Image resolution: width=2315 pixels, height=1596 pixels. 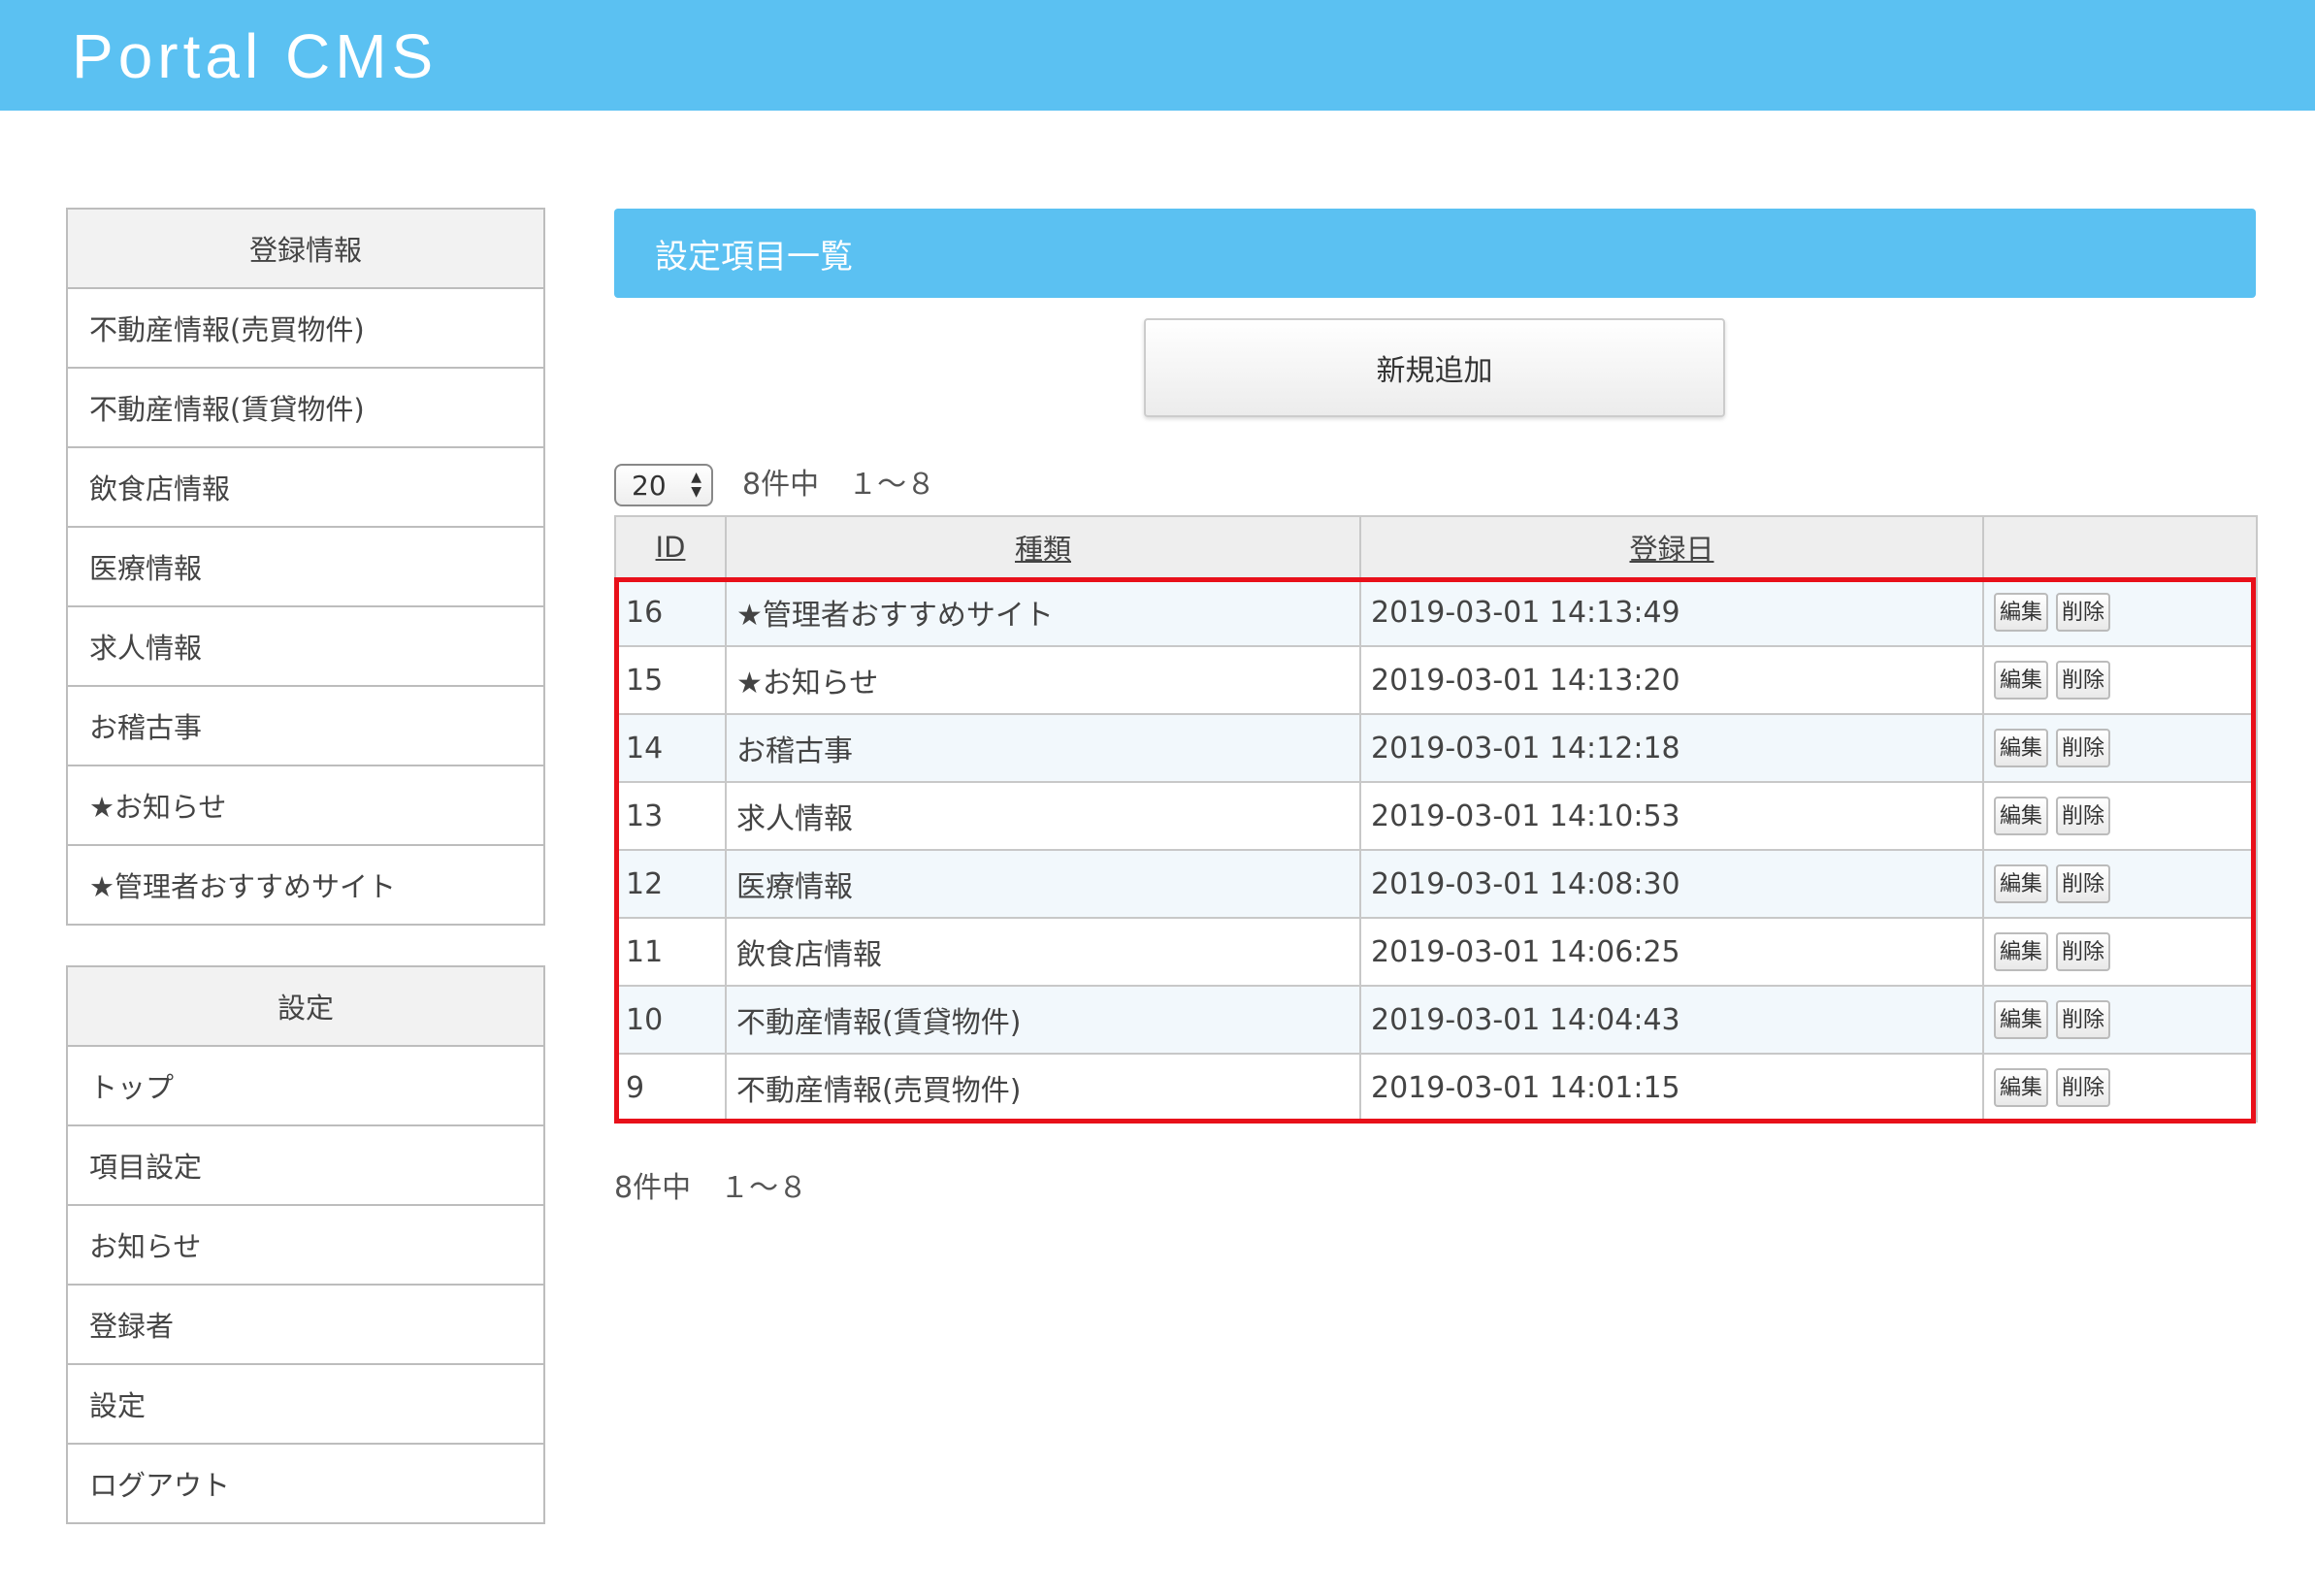 I want to click on sidebar-item-field-settings: 項目設定, so click(x=305, y=1166).